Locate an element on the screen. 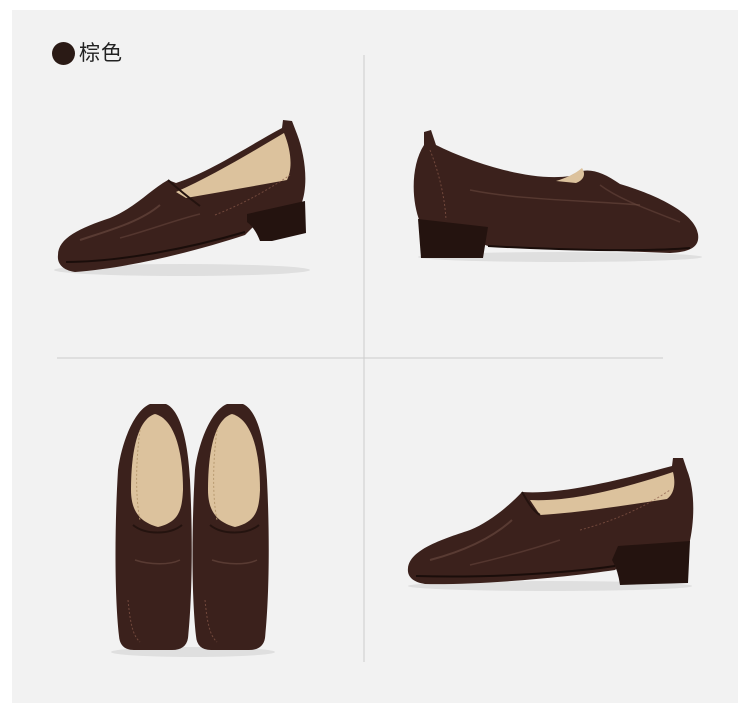  shoe-heel is located at coordinates (651, 563).